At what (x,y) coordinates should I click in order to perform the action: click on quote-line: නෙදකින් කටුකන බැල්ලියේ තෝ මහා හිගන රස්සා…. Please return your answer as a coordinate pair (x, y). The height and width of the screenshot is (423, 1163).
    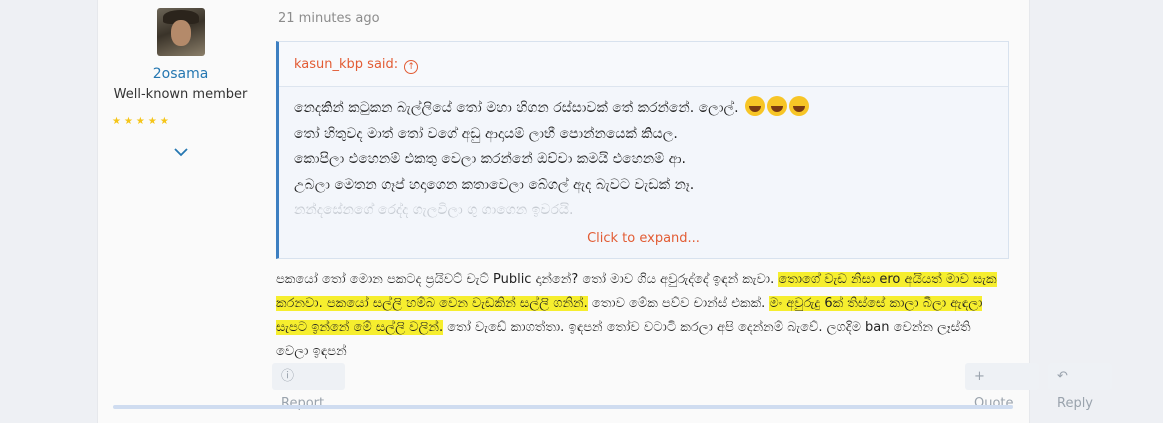
    Looking at the image, I should click on (651, 109).